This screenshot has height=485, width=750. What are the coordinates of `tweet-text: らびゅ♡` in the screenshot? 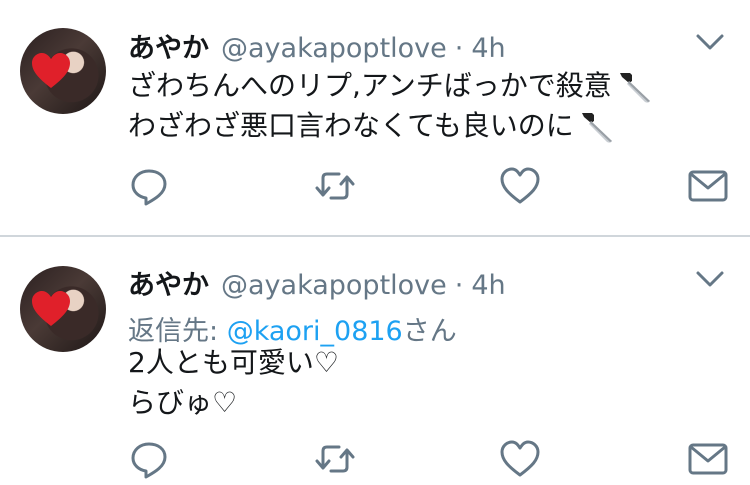 It's located at (183, 402).